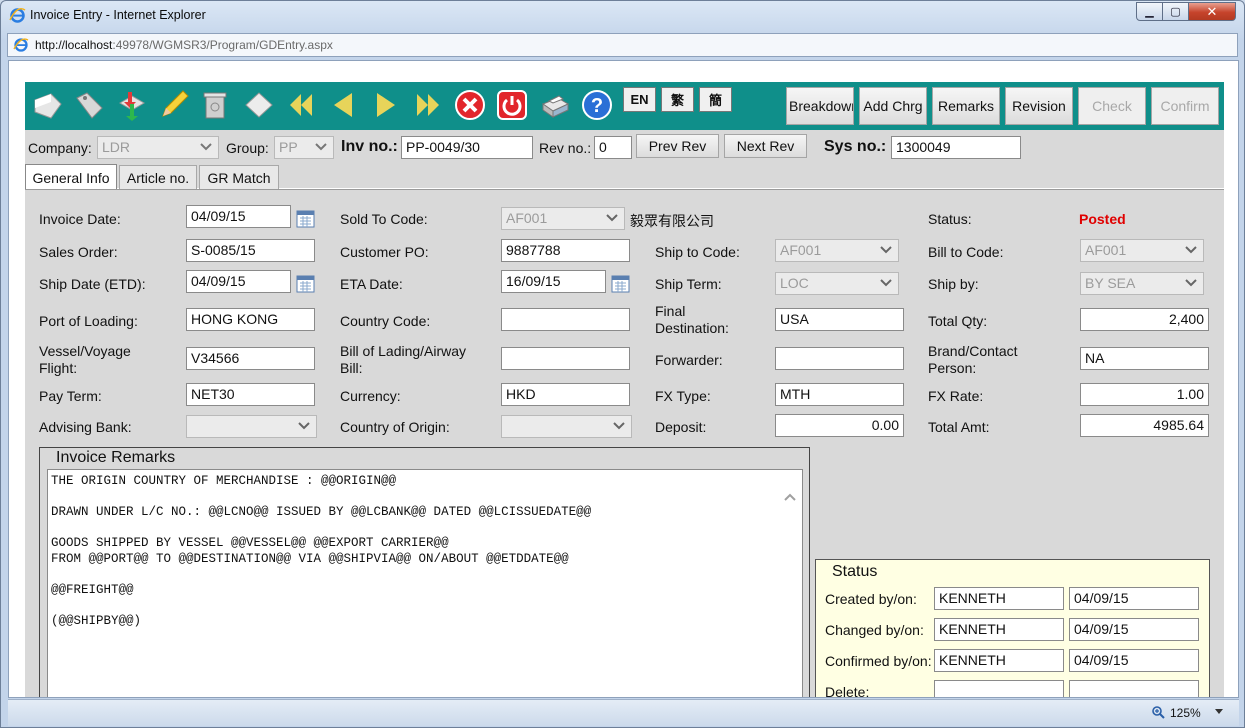 The image size is (1245, 728). Describe the element at coordinates (301, 105) in the screenshot. I see `first-record-icon` at that location.